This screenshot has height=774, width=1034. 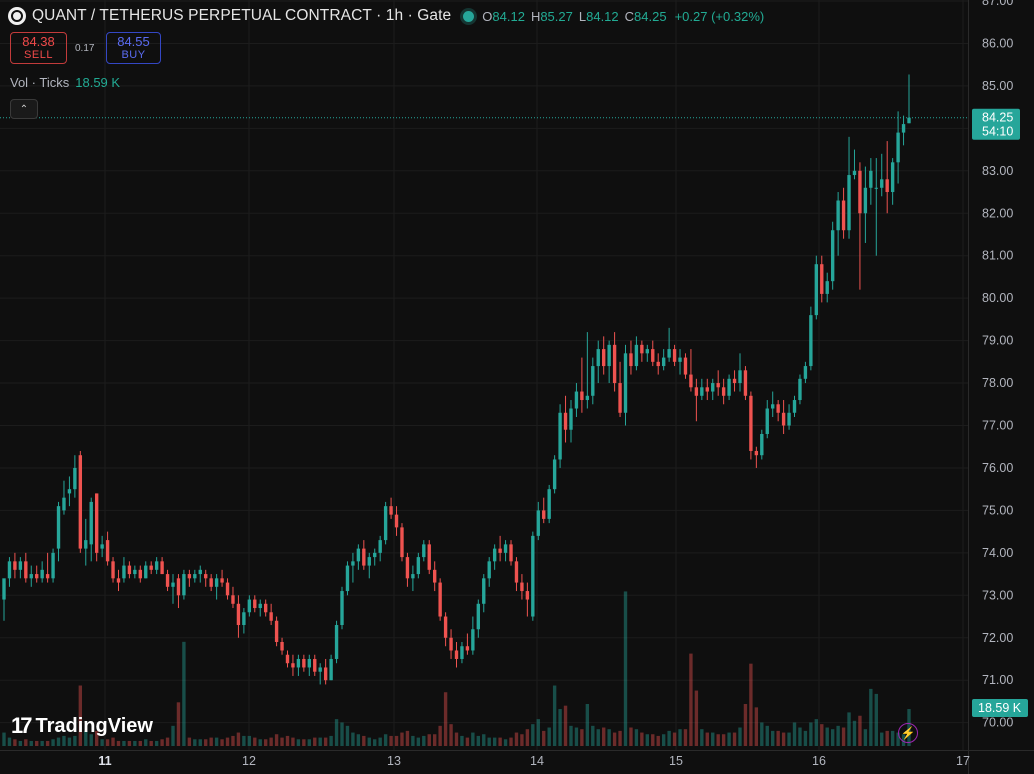 What do you see at coordinates (133, 41) in the screenshot?
I see `buy-price: 84.55` at bounding box center [133, 41].